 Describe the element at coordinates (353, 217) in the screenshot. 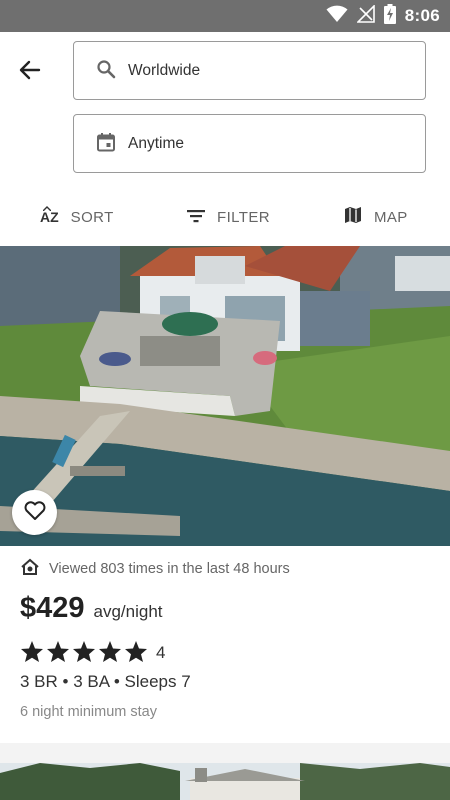

I see `map-icon` at that location.